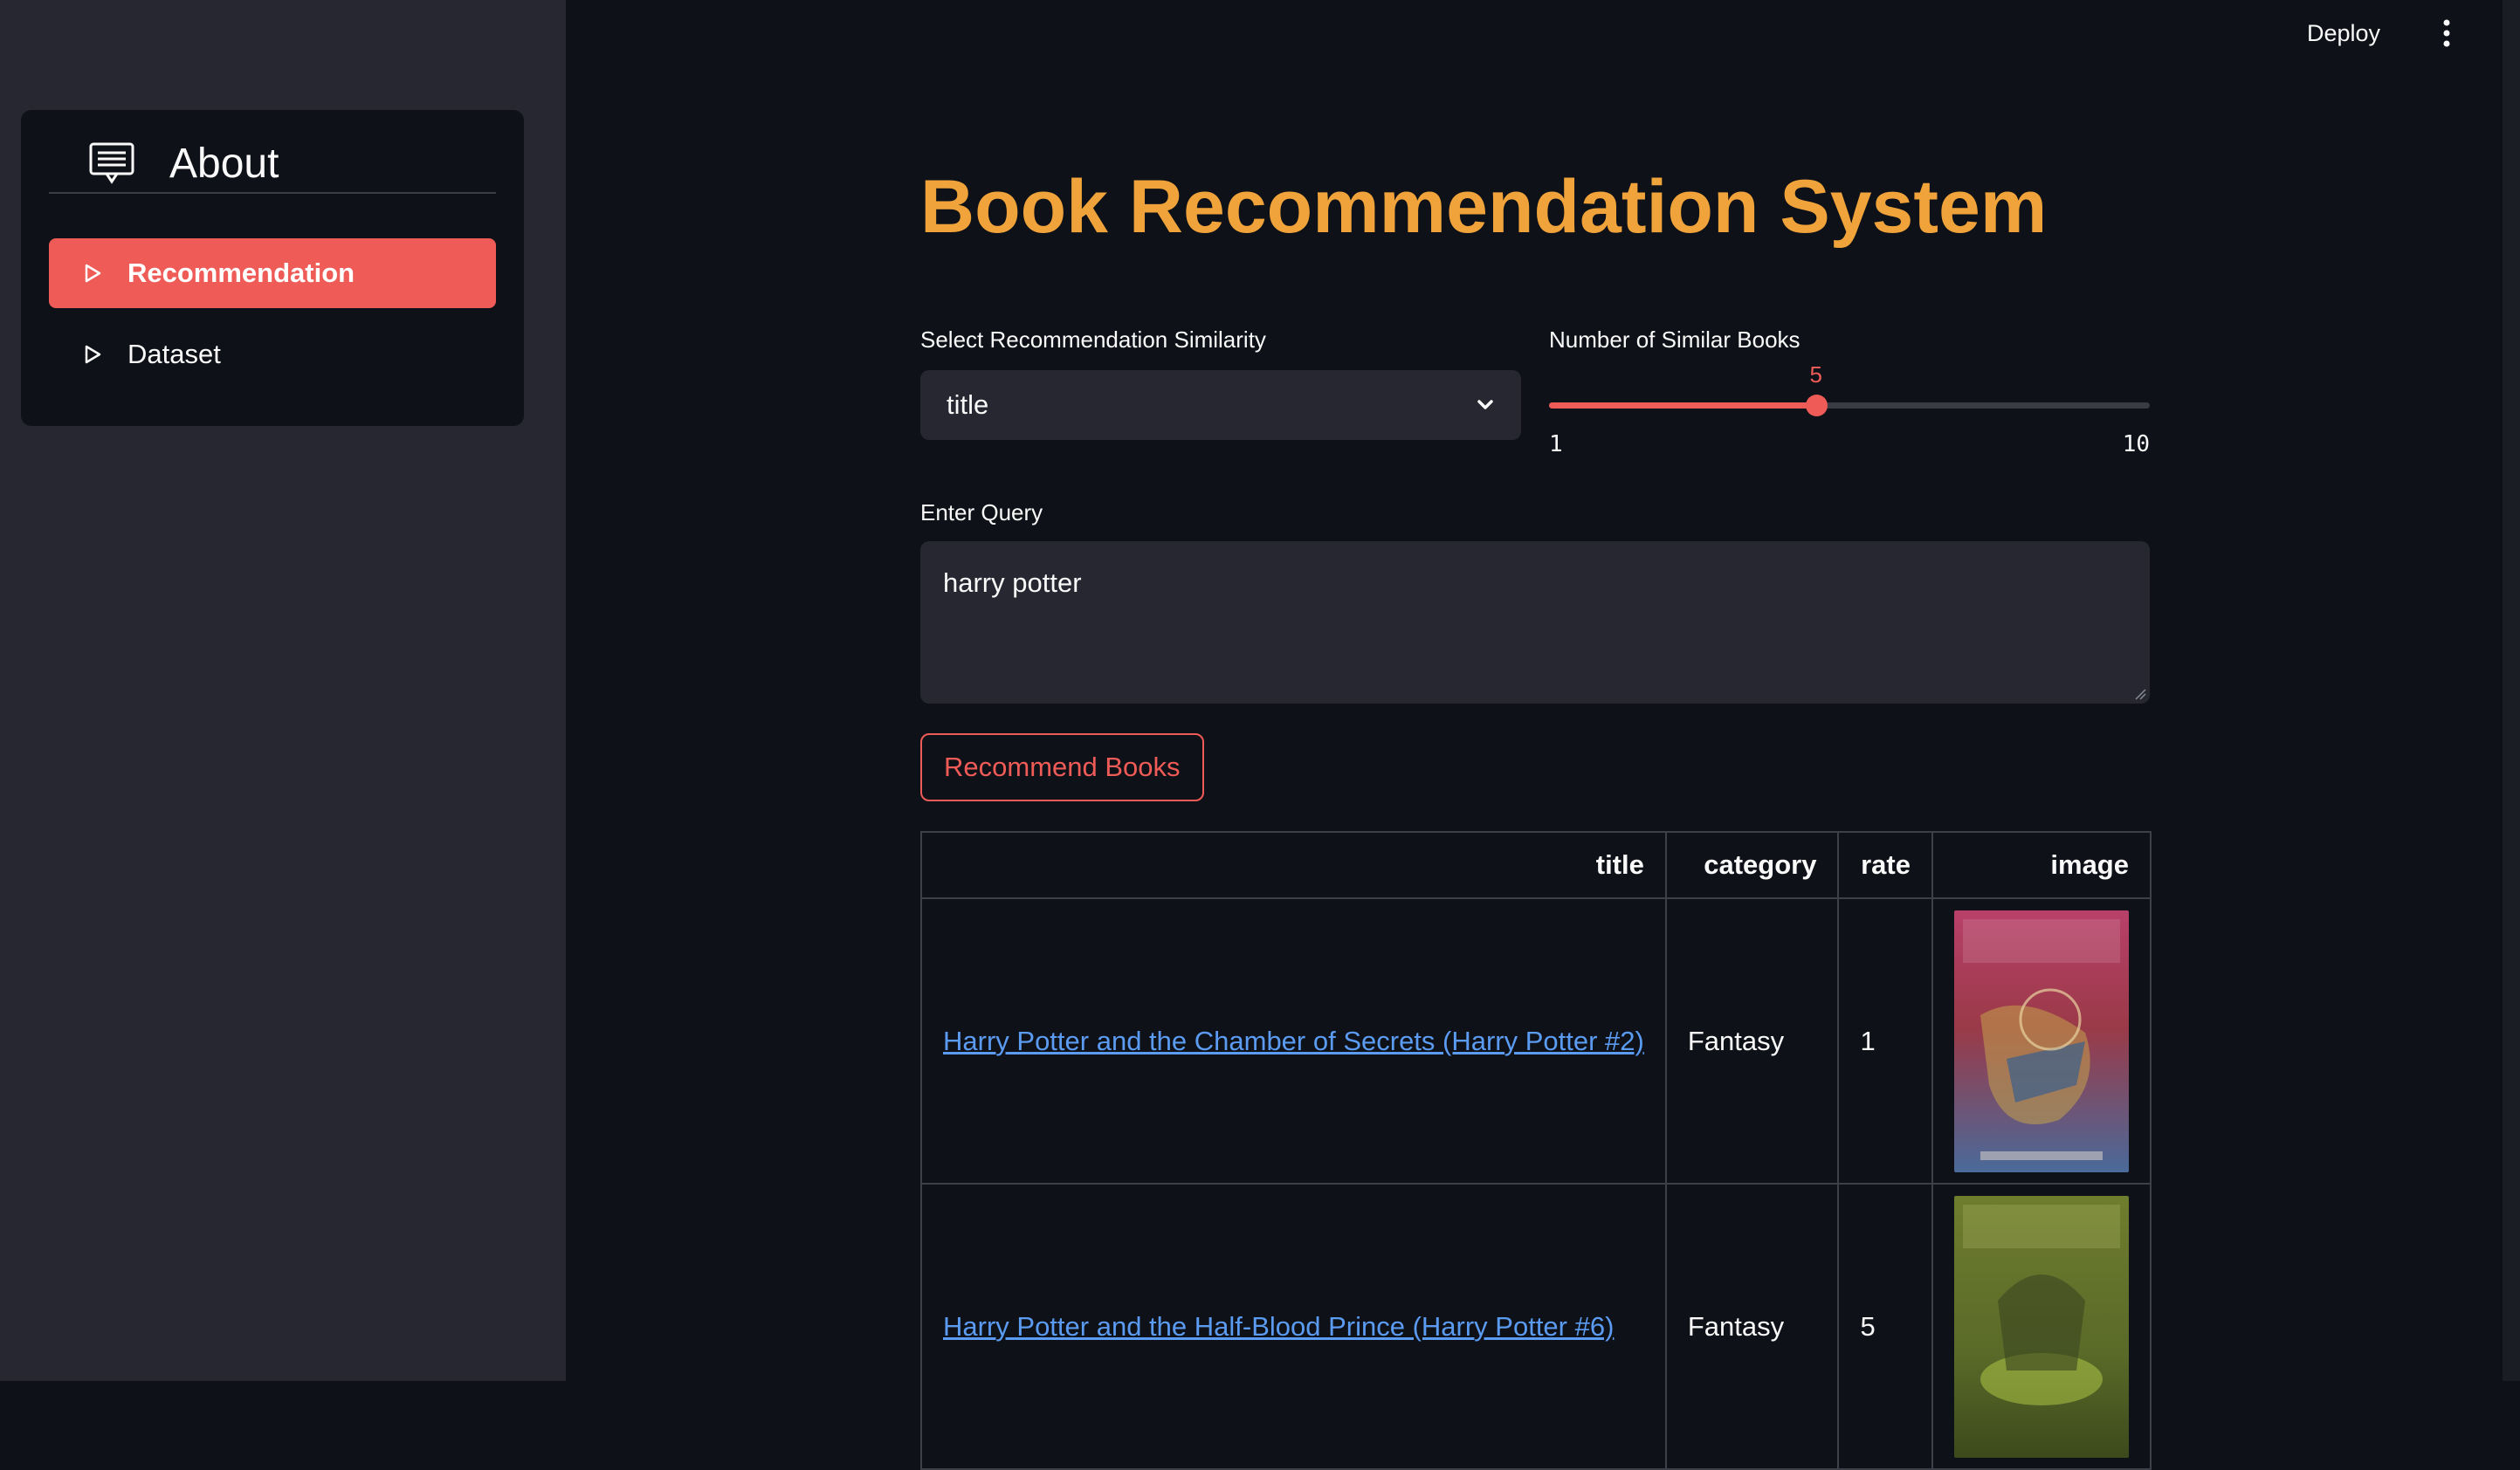  I want to click on menu-header: About, so click(272, 164).